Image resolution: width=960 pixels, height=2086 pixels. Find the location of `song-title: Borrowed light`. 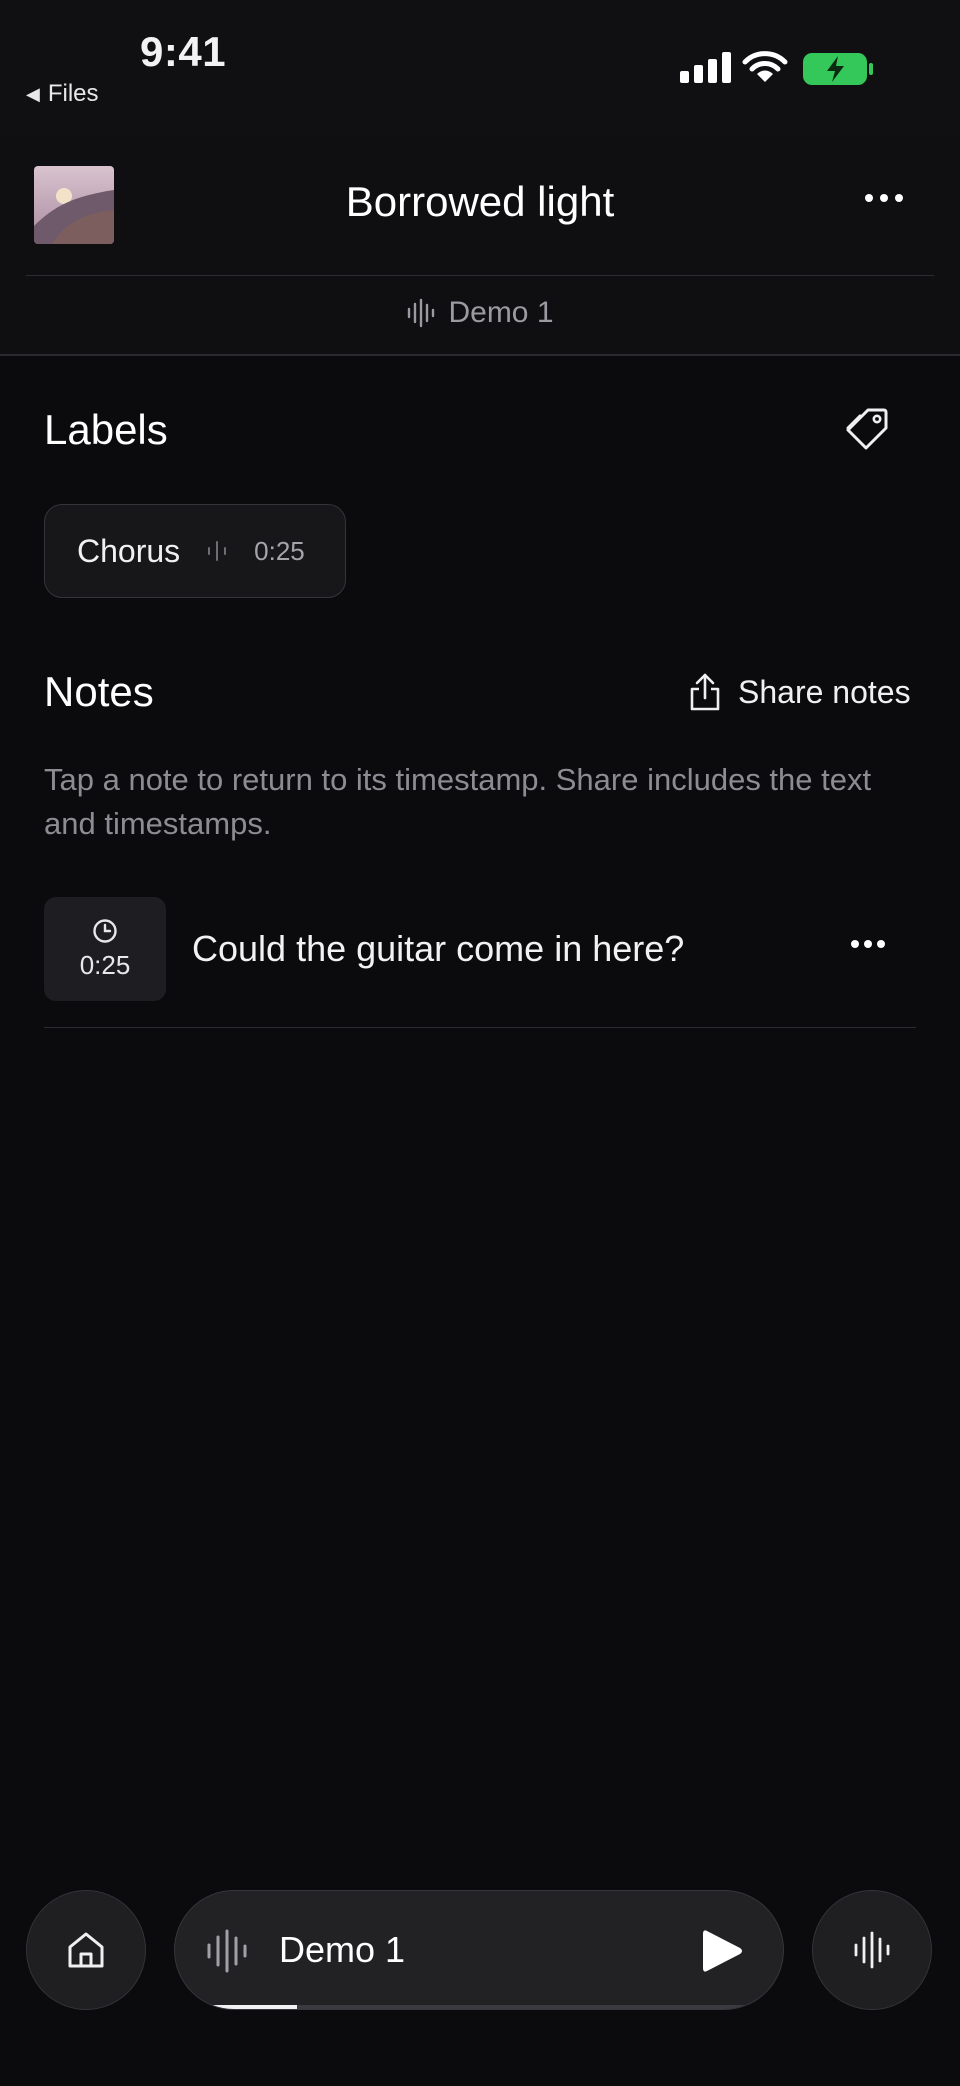

song-title: Borrowed light is located at coordinates (480, 201).